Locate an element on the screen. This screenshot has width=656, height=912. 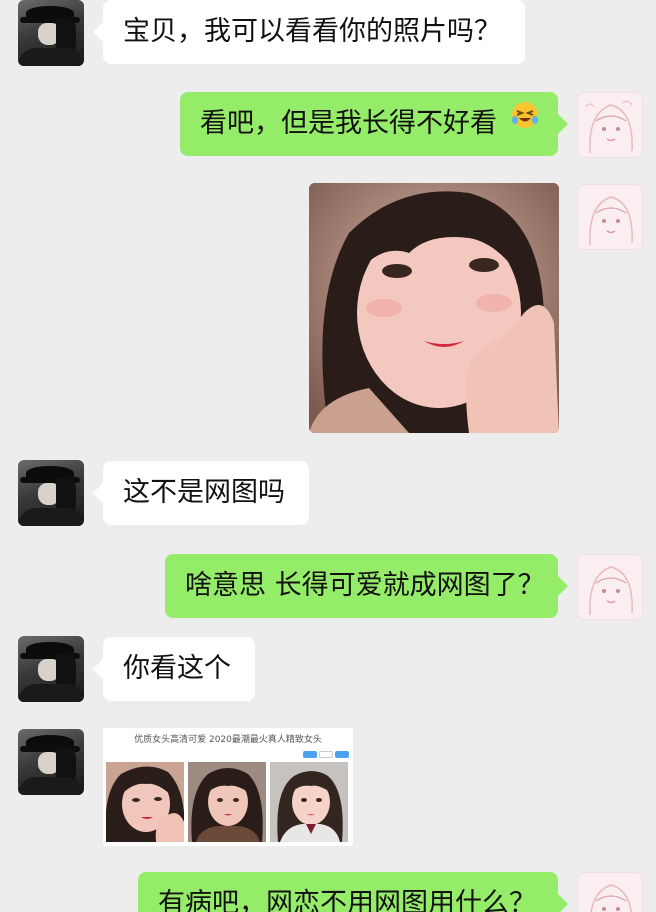
message-bubble: 啥意思 长得可爱就成网图了？ is located at coordinates (366, 586).